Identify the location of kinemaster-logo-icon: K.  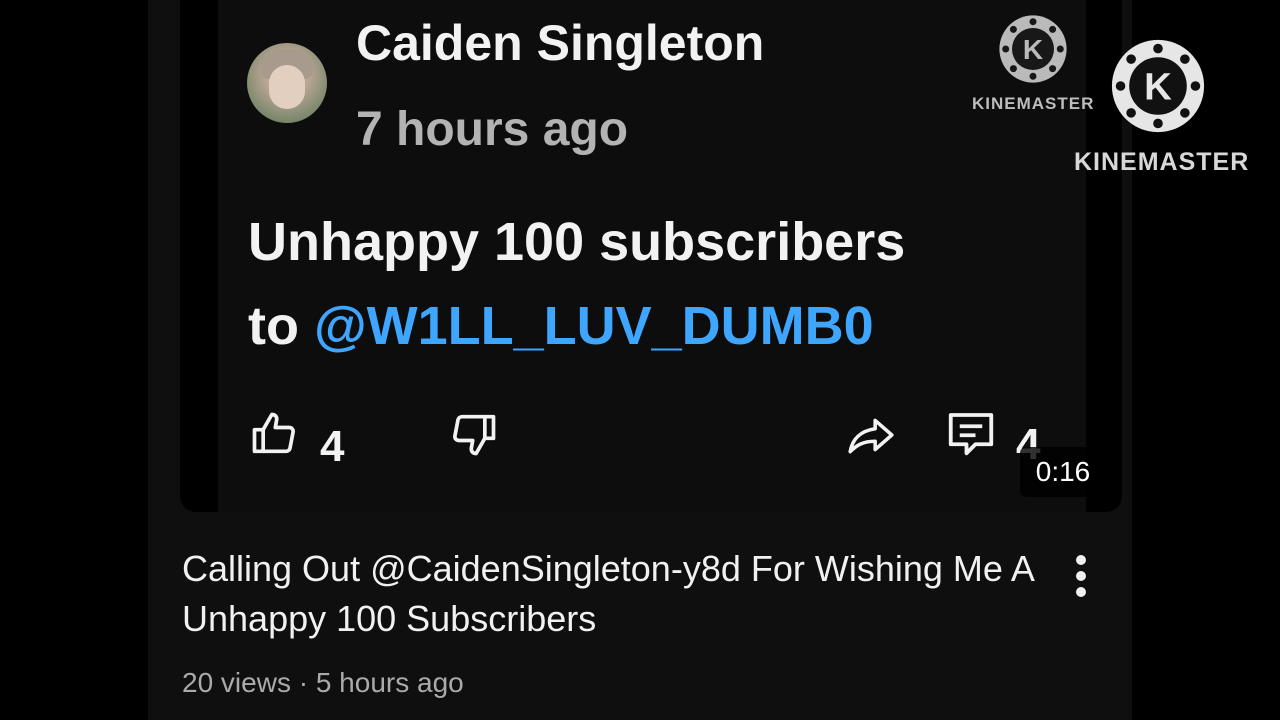
(1033, 49).